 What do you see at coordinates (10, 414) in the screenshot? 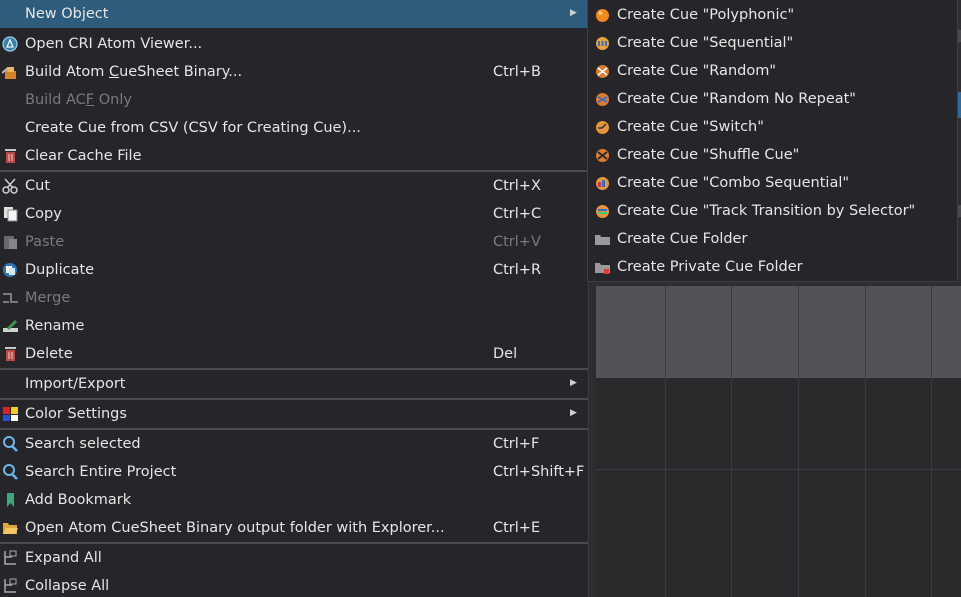
I see `color-palette-icon` at bounding box center [10, 414].